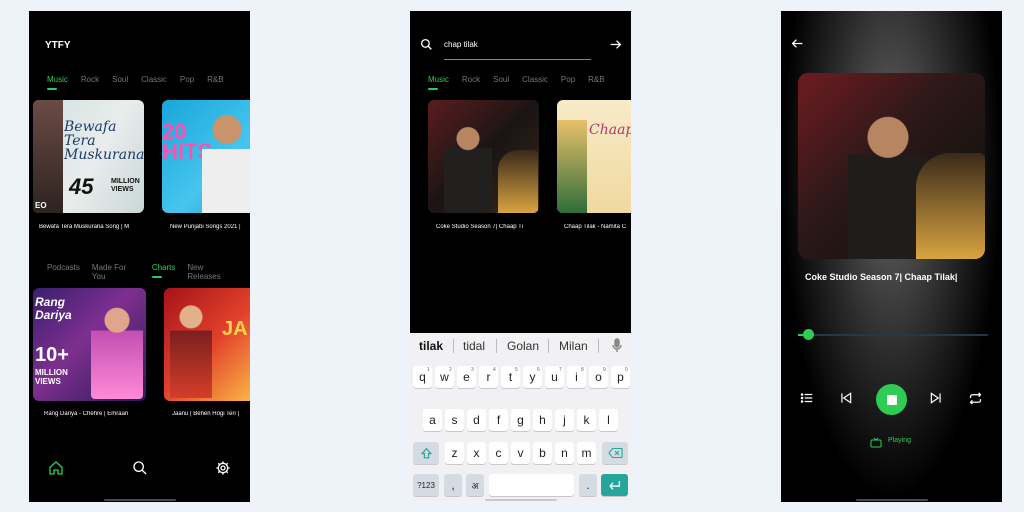  Describe the element at coordinates (594, 156) in the screenshot. I see `video-card: Chaap` at that location.